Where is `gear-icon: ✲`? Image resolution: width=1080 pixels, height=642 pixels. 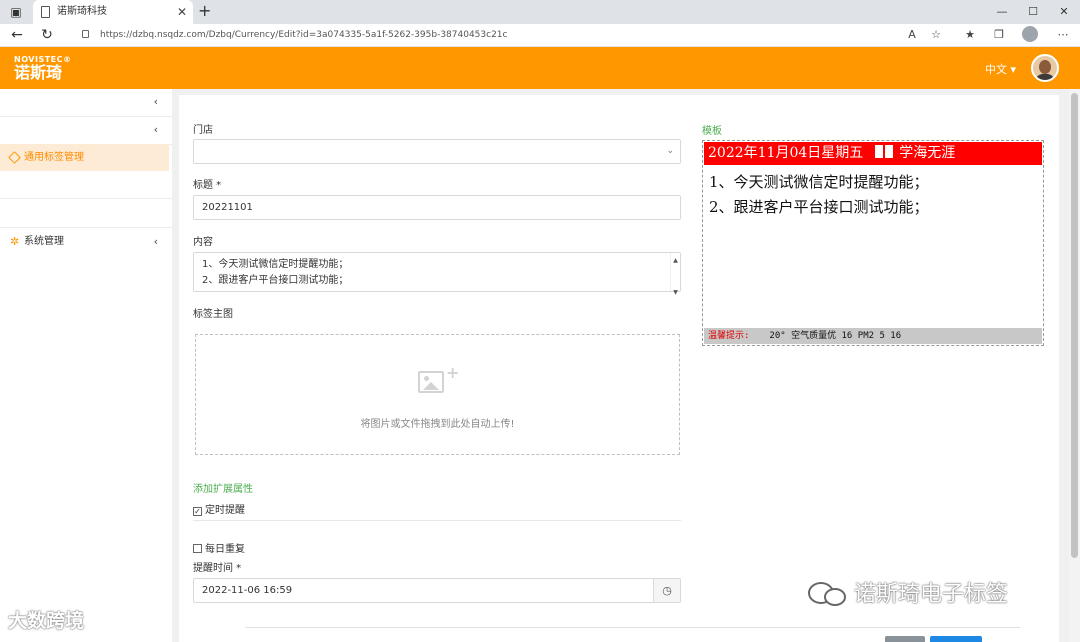
gear-icon: ✲ is located at coordinates (15, 241).